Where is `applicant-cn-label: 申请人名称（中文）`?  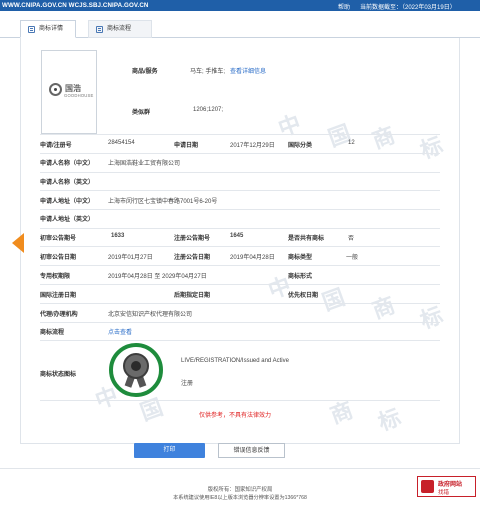 applicant-cn-label: 申请人名称（中文） is located at coordinates (67, 164).